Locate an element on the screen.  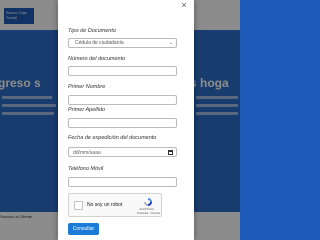
recaptcha-checkbox is located at coordinates (78, 205).